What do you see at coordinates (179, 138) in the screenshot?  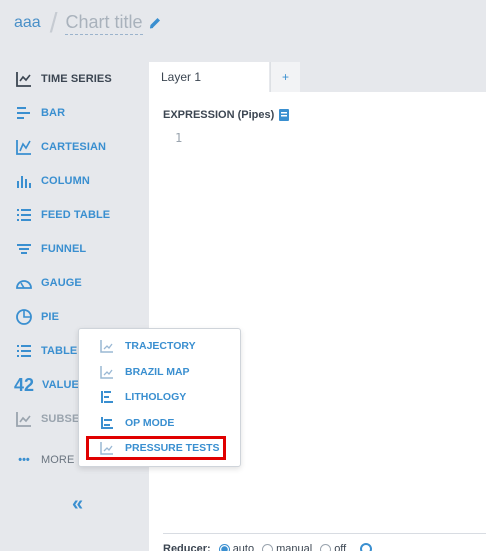 I see `line-number: 1` at bounding box center [179, 138].